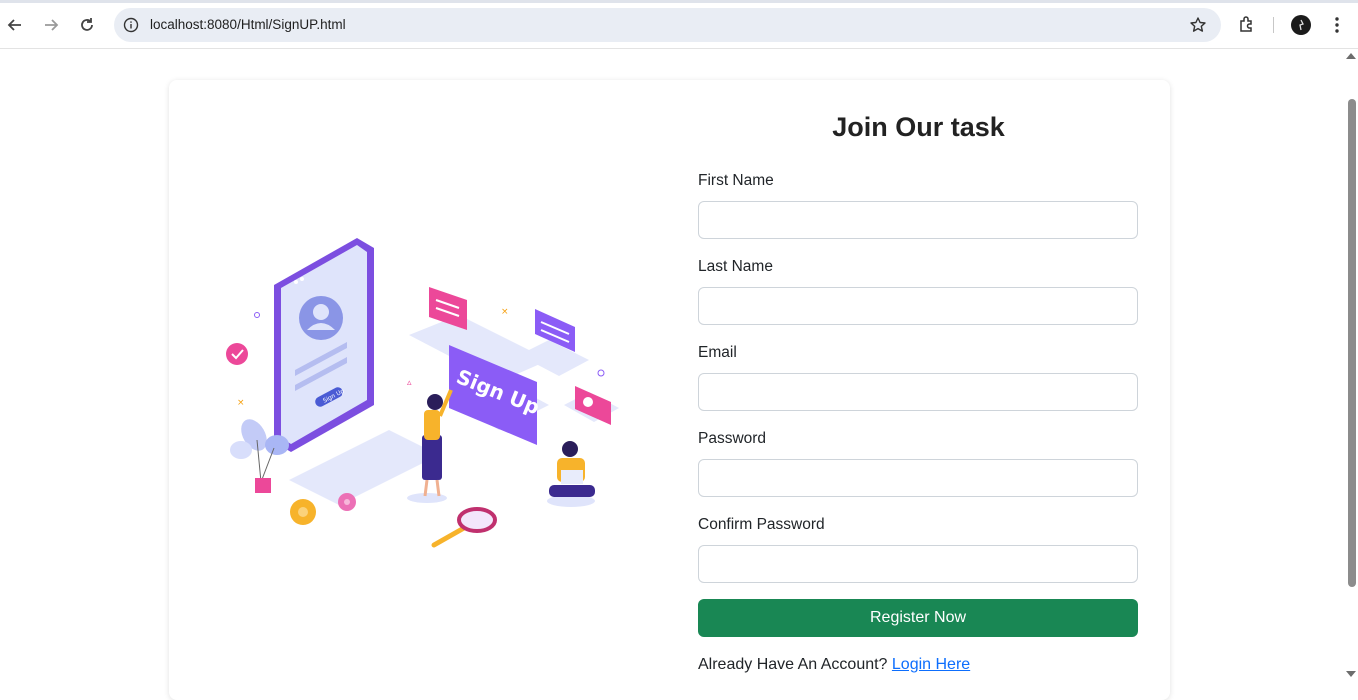  Describe the element at coordinates (667, 25) in the screenshot. I see `address-bar: localhost:8080/Html/SignUP.html` at that location.